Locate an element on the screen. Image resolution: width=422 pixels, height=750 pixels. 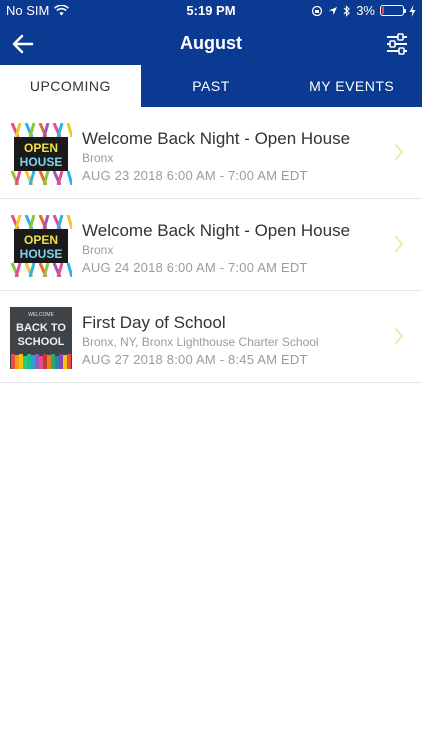
charging-icon is located at coordinates (412, 10).